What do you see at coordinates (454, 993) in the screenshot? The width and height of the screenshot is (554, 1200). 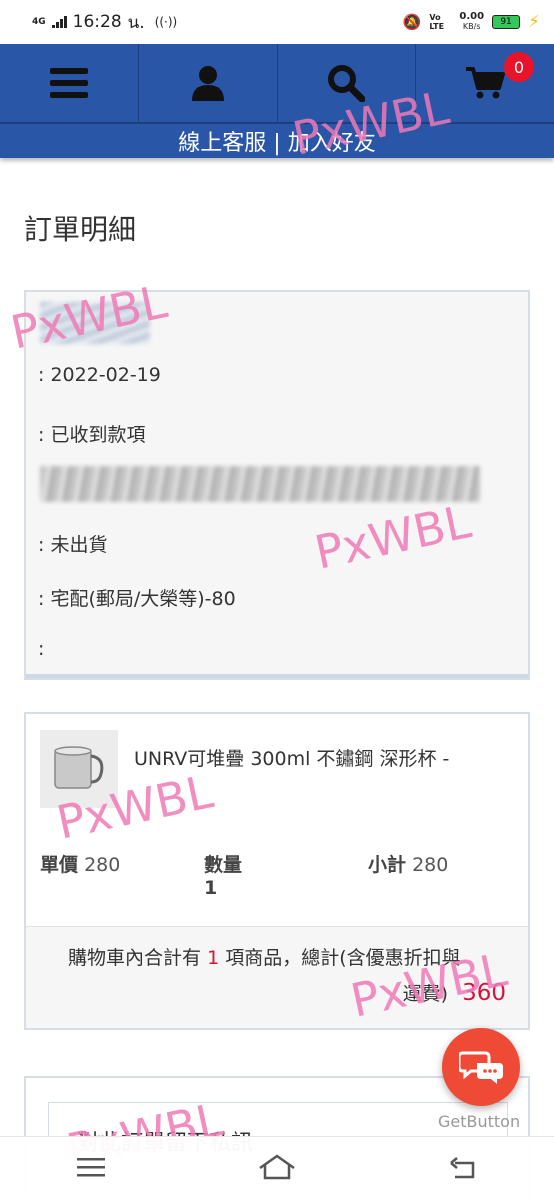 I see `summary-total: 運費) 360` at bounding box center [454, 993].